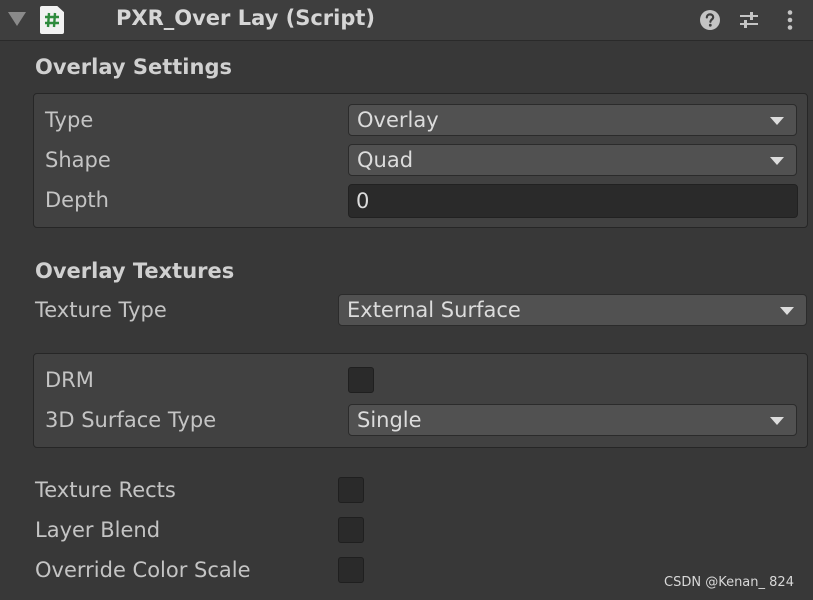 The width and height of the screenshot is (813, 600). What do you see at coordinates (69, 380) in the screenshot?
I see `drm-label: DRM` at bounding box center [69, 380].